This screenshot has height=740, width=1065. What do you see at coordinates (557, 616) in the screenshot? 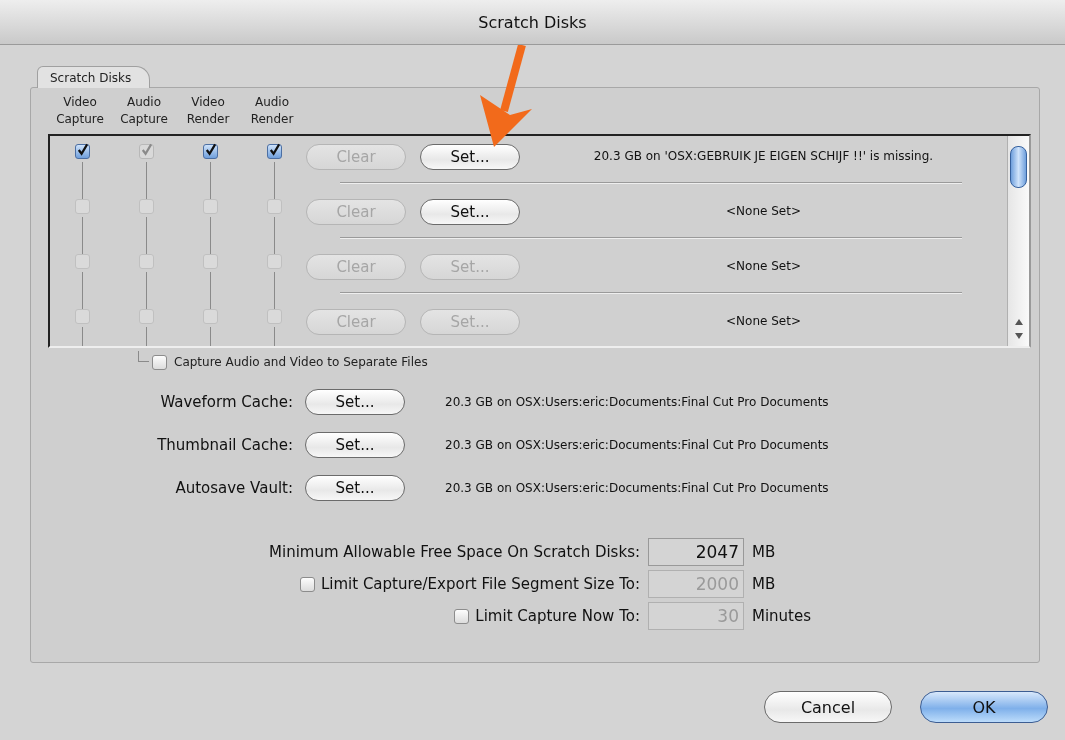
I see `field-label: Limit Capture Now To:` at bounding box center [557, 616].